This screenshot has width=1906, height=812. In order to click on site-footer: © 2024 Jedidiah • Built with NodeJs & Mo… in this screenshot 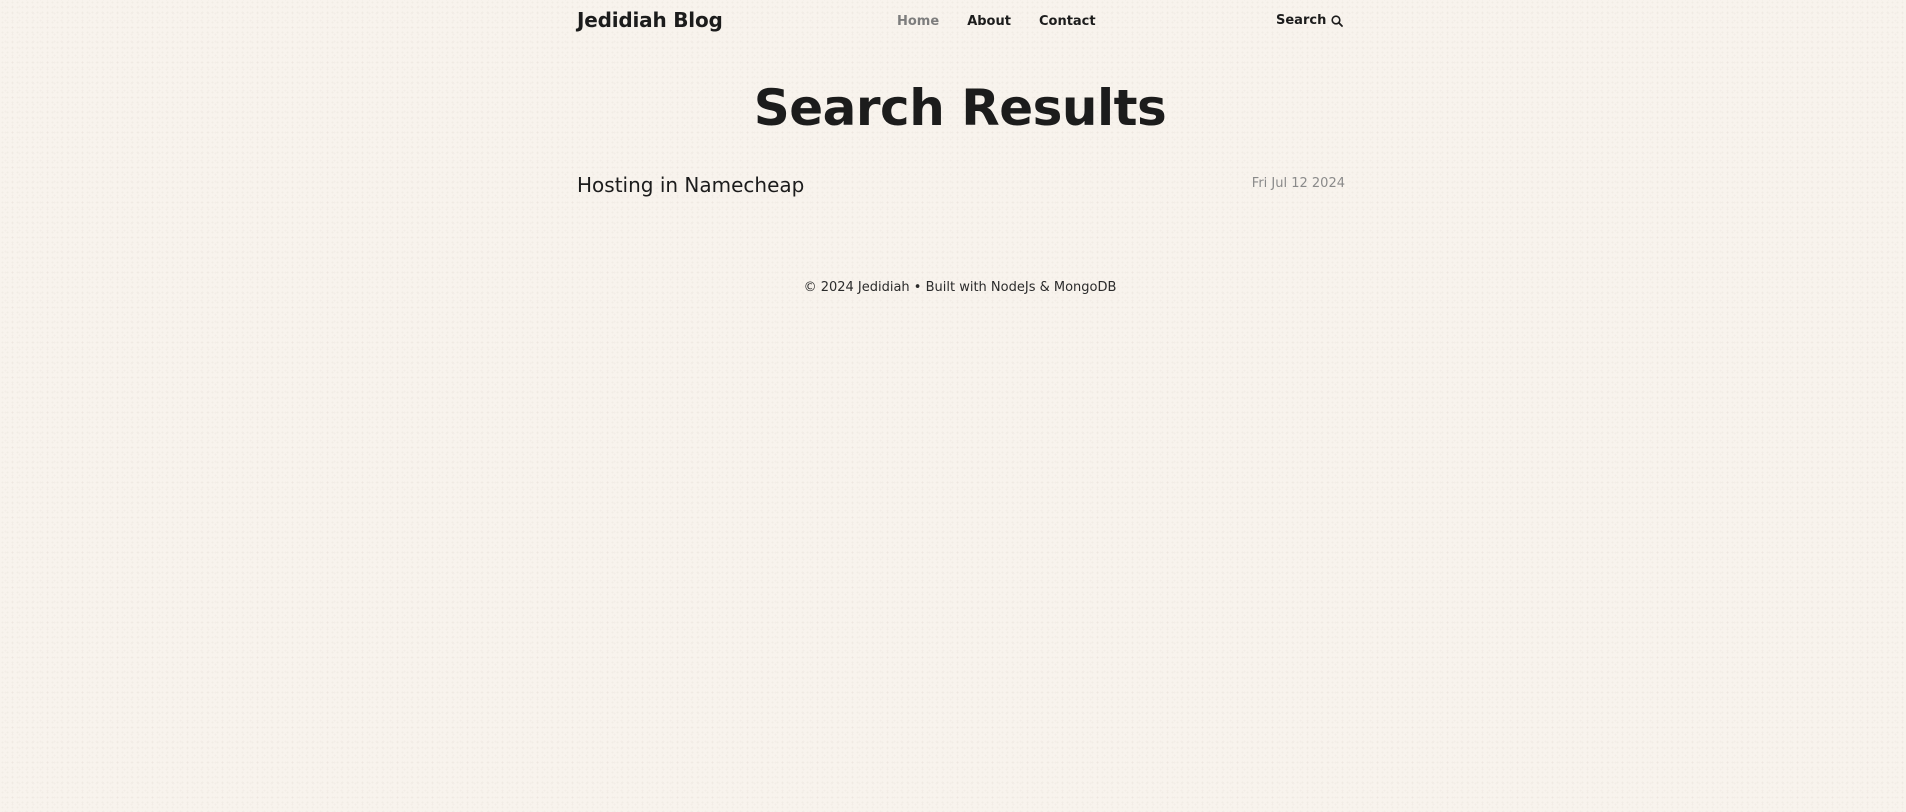, I will do `click(960, 287)`.